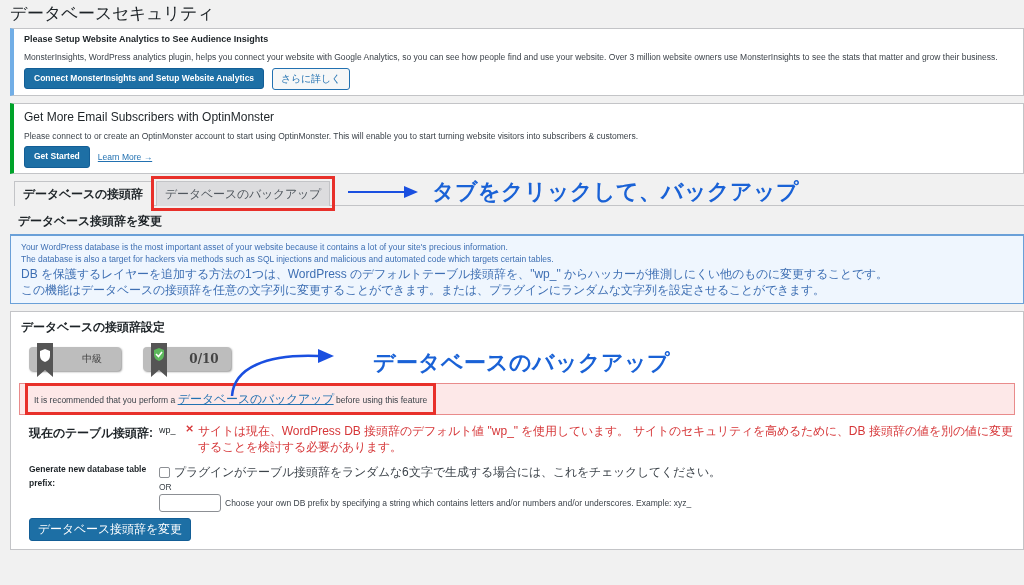 The width and height of the screenshot is (1024, 585). Describe the element at coordinates (383, 192) in the screenshot. I see `arrow-icon` at that location.